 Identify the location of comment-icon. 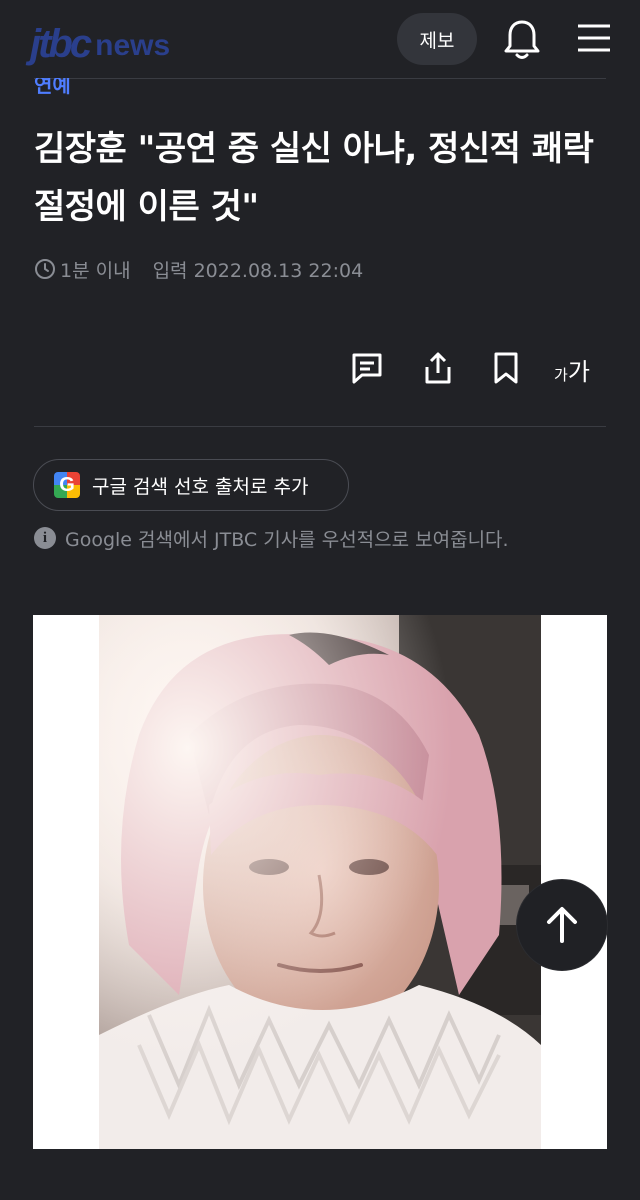
(367, 368).